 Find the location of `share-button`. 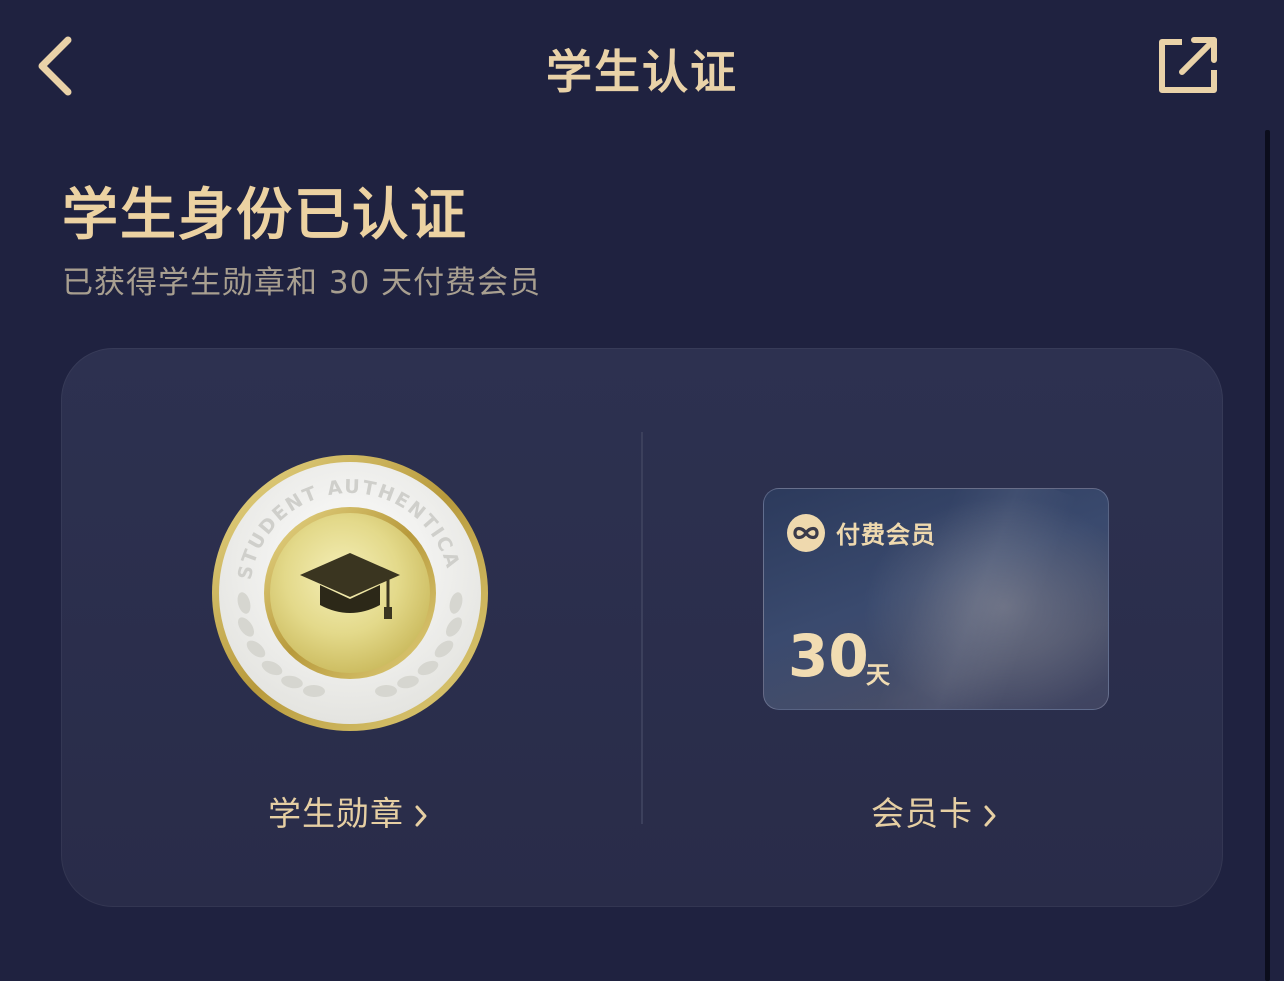

share-button is located at coordinates (1188, 66).